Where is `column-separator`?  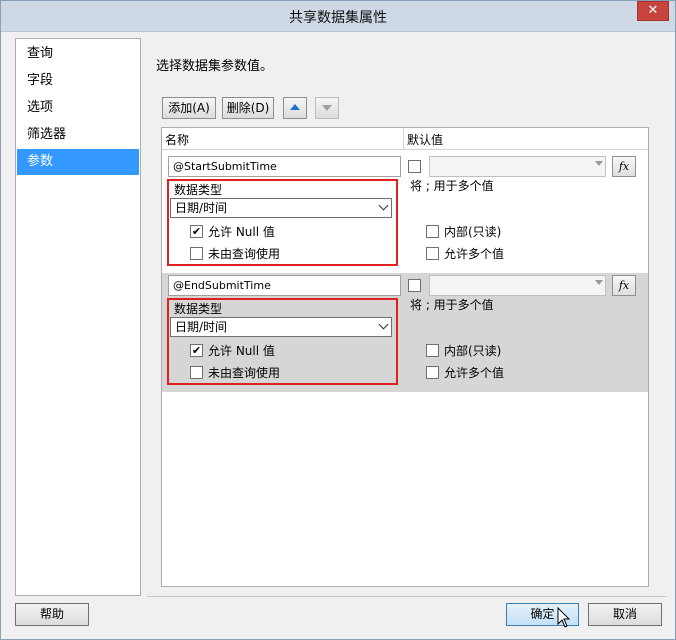
column-separator is located at coordinates (403, 139).